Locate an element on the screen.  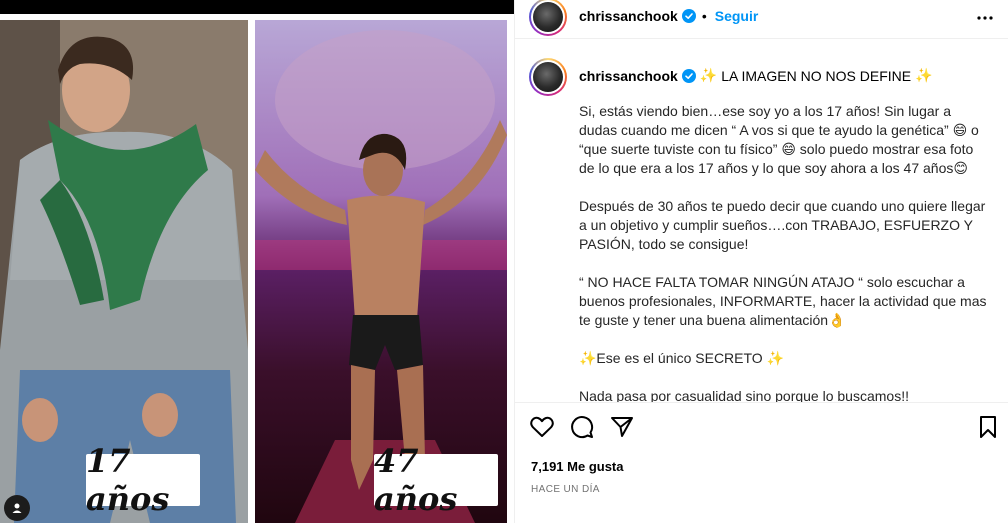
header-avatar is located at coordinates (548, 18).